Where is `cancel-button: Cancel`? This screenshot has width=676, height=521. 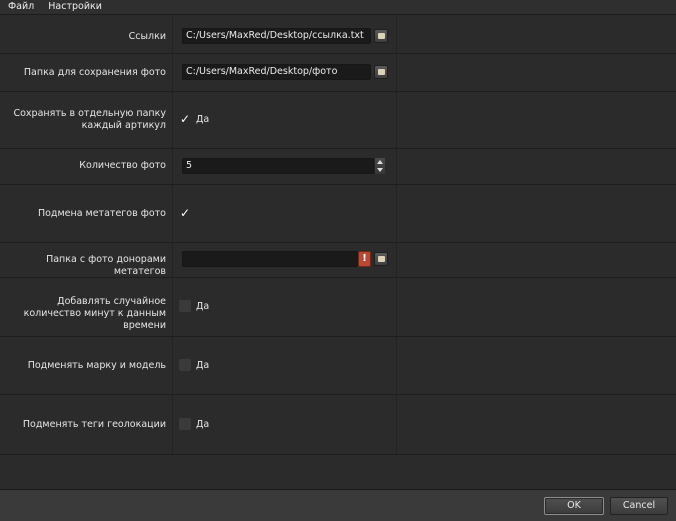
cancel-button: Cancel is located at coordinates (639, 506).